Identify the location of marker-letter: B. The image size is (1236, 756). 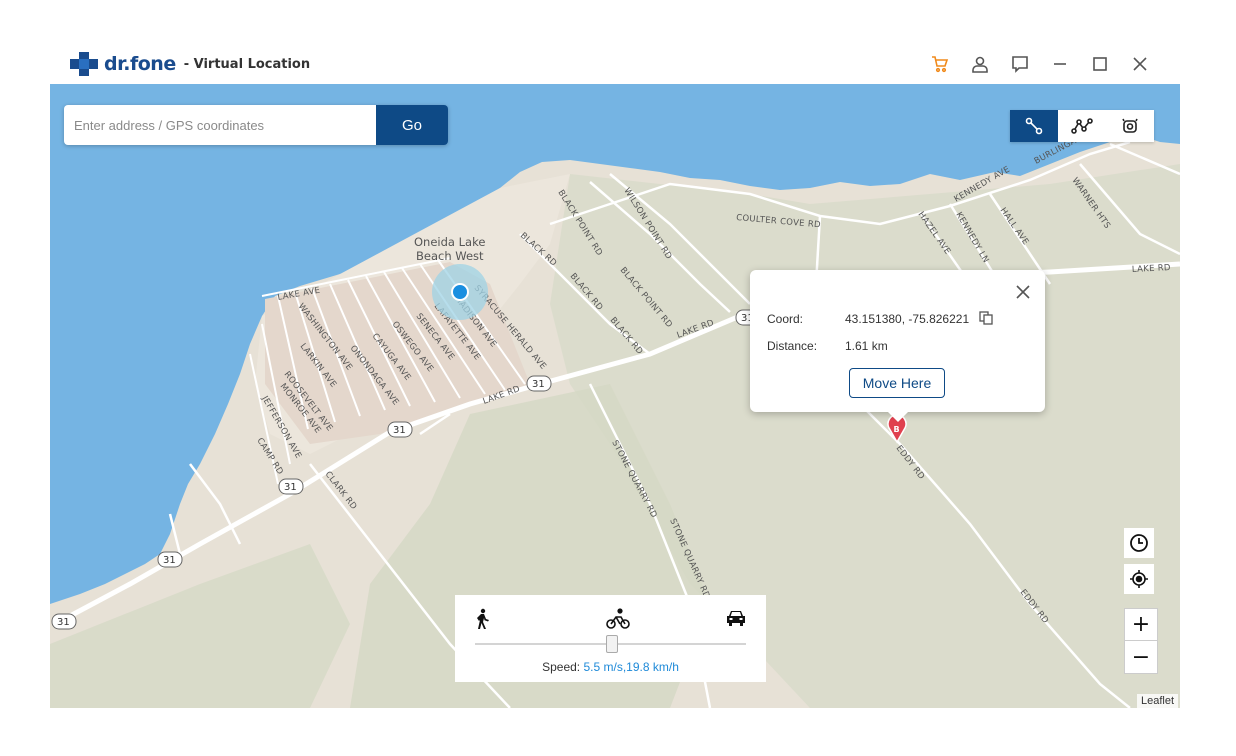
(897, 429).